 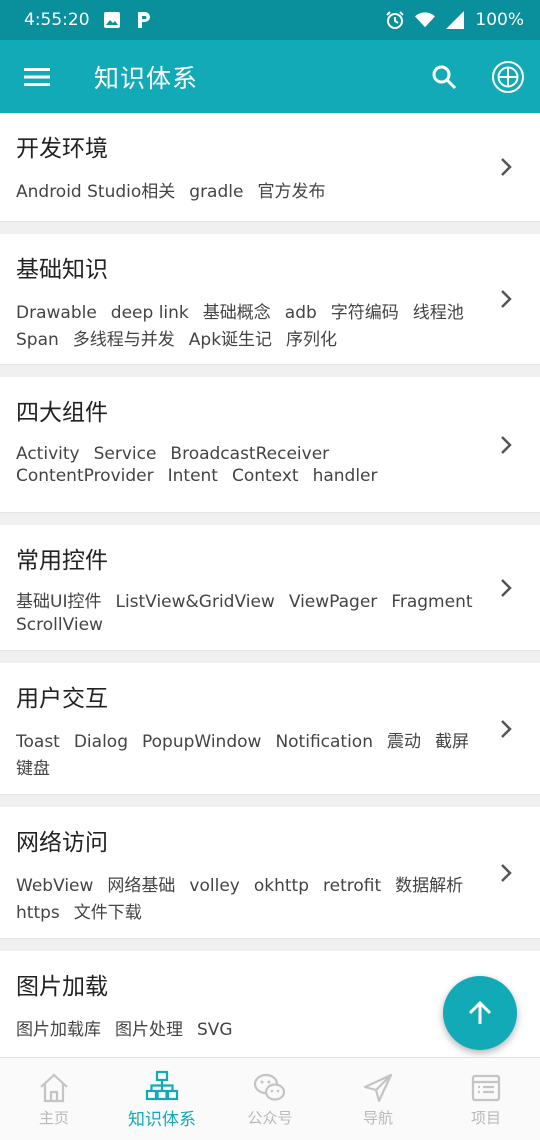 I want to click on tag: 图片处理, so click(x=149, y=1030).